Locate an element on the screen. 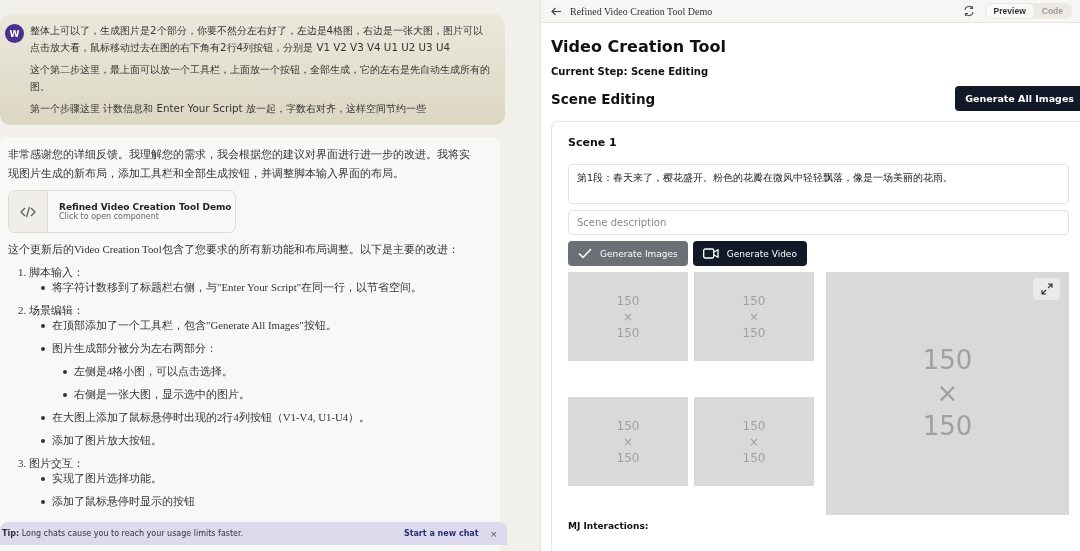 The height and width of the screenshot is (551, 1080). message-text: 第一个步骤这里 计数信息和 Enter Your Script 放一起，字数右对齐，这样空间节约一些 is located at coordinates (228, 108).